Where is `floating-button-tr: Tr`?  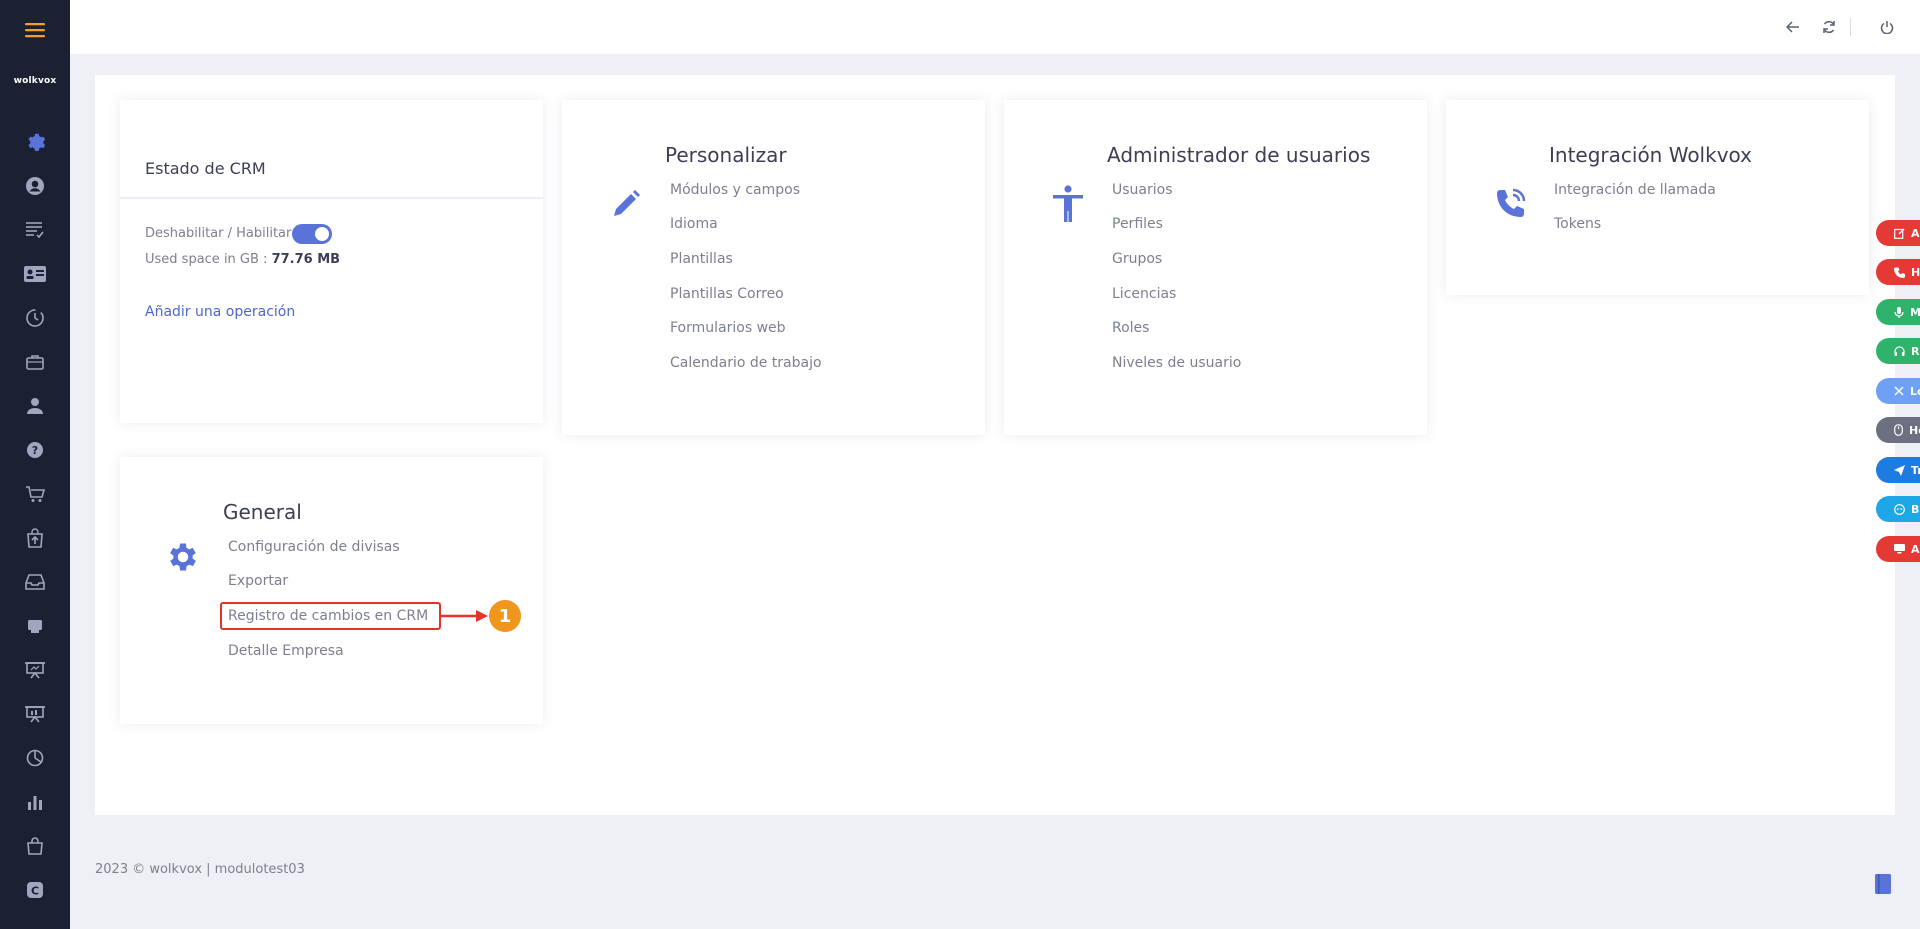 floating-button-tr: Tr is located at coordinates (1898, 470).